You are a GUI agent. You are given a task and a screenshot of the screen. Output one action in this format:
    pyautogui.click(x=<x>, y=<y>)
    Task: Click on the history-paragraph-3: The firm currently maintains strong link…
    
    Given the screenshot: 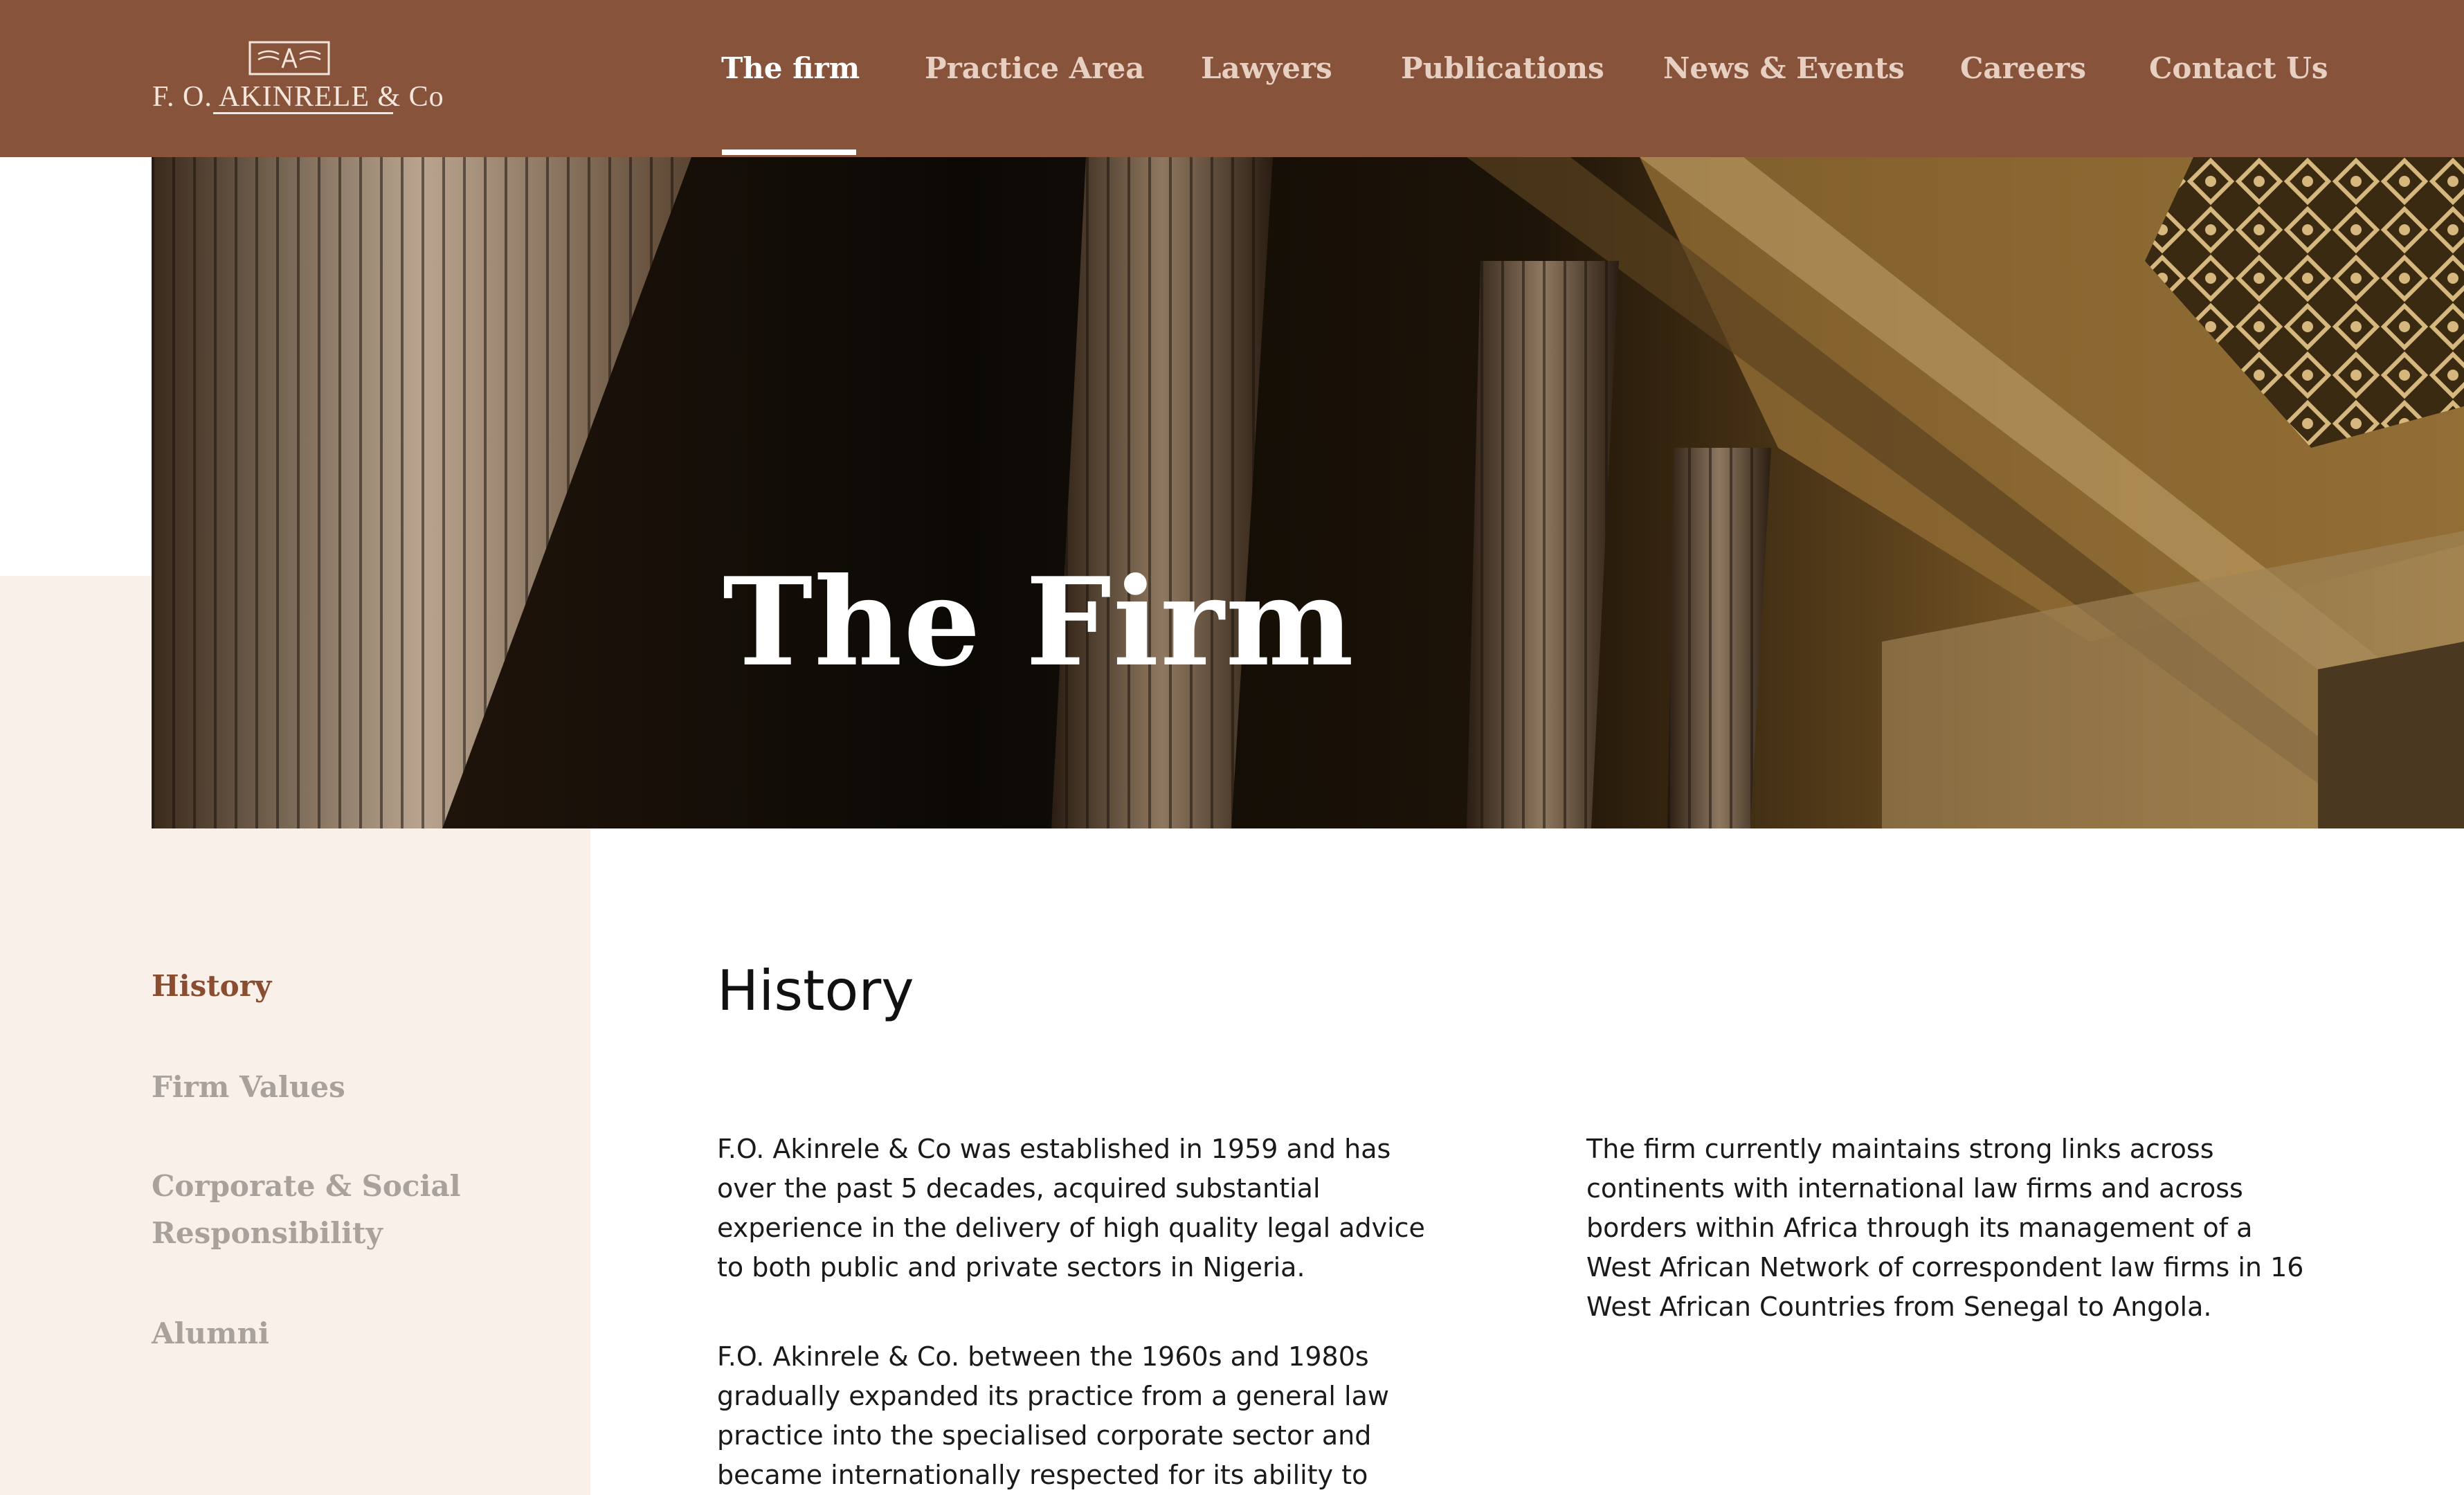 What is the action you would take?
    pyautogui.click(x=1945, y=1228)
    